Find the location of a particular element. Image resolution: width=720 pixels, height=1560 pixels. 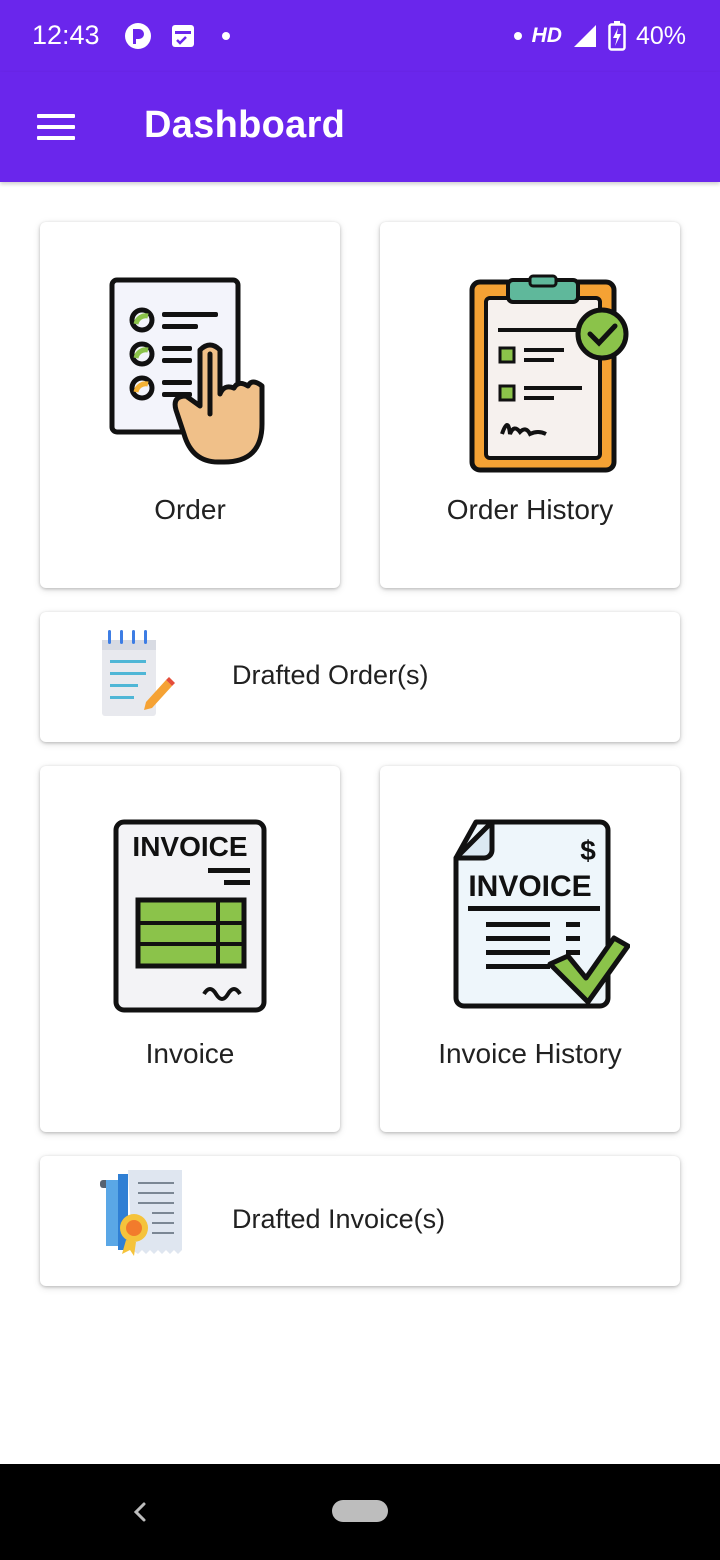

page-title: Dashboard is located at coordinates (245, 125).